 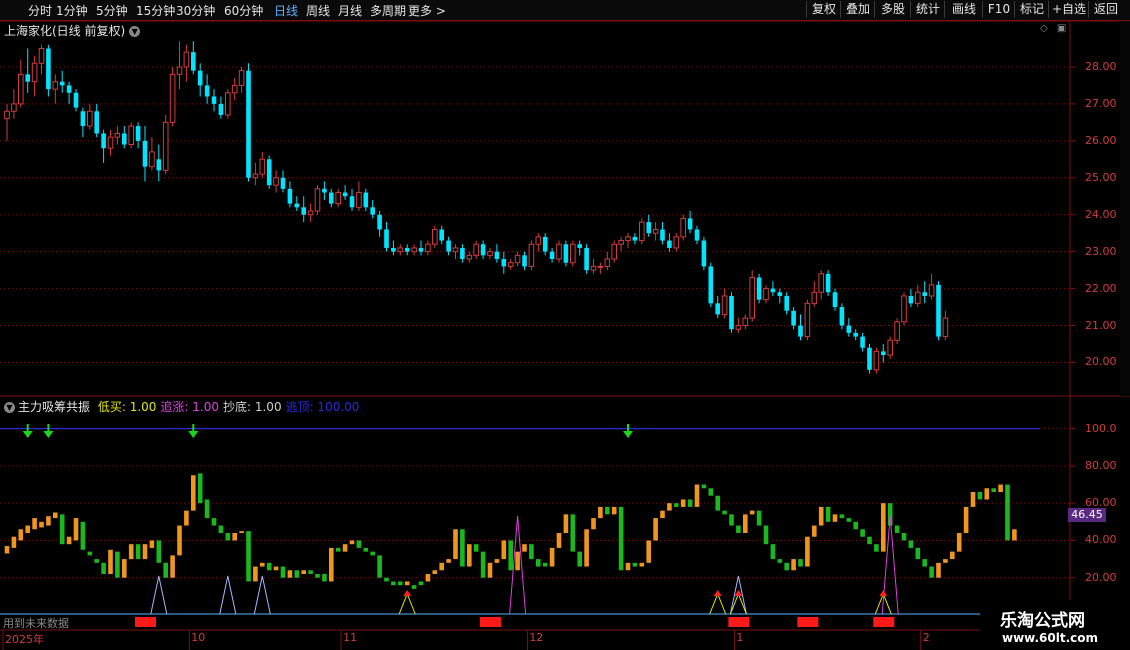 What do you see at coordinates (739, 622) in the screenshot?
I see `red-signal-block` at bounding box center [739, 622].